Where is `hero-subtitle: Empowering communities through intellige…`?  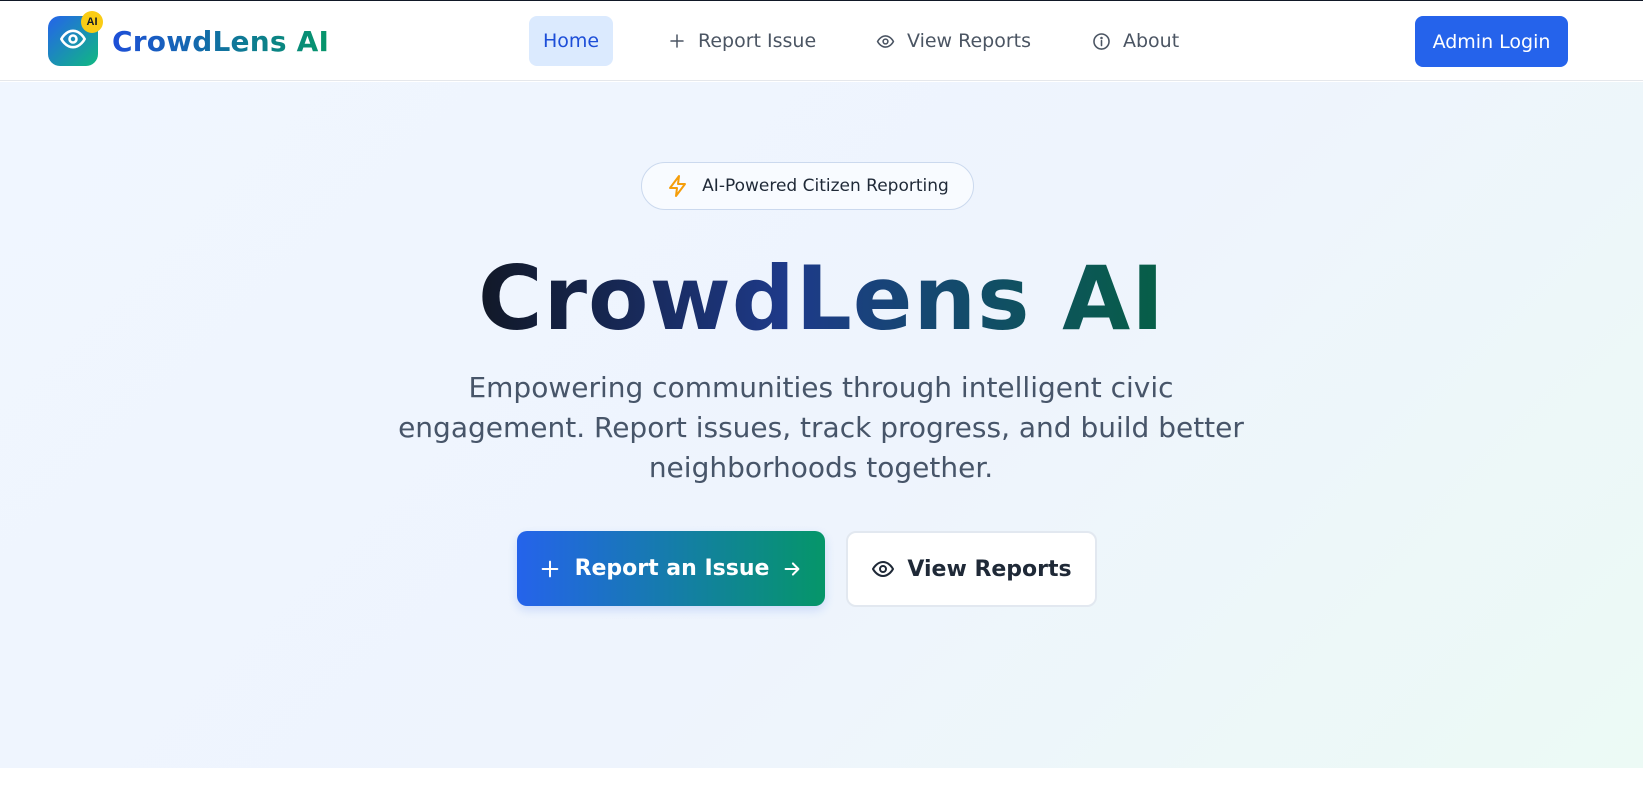 hero-subtitle: Empowering communities through intellige… is located at coordinates (821, 427).